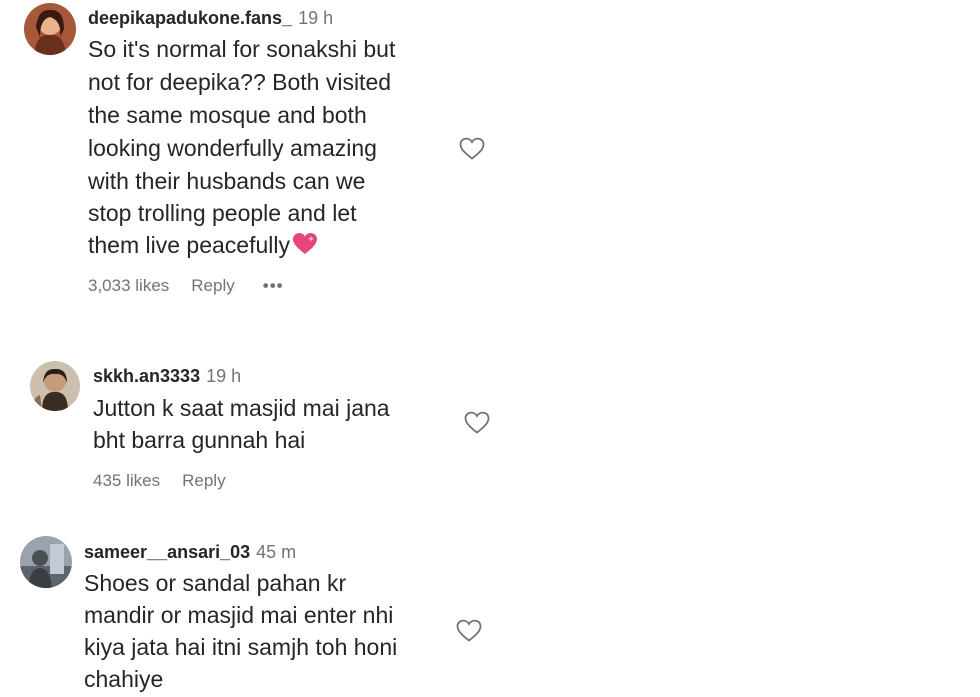  I want to click on comment-meta: 435 likes Reply, so click(159, 481).